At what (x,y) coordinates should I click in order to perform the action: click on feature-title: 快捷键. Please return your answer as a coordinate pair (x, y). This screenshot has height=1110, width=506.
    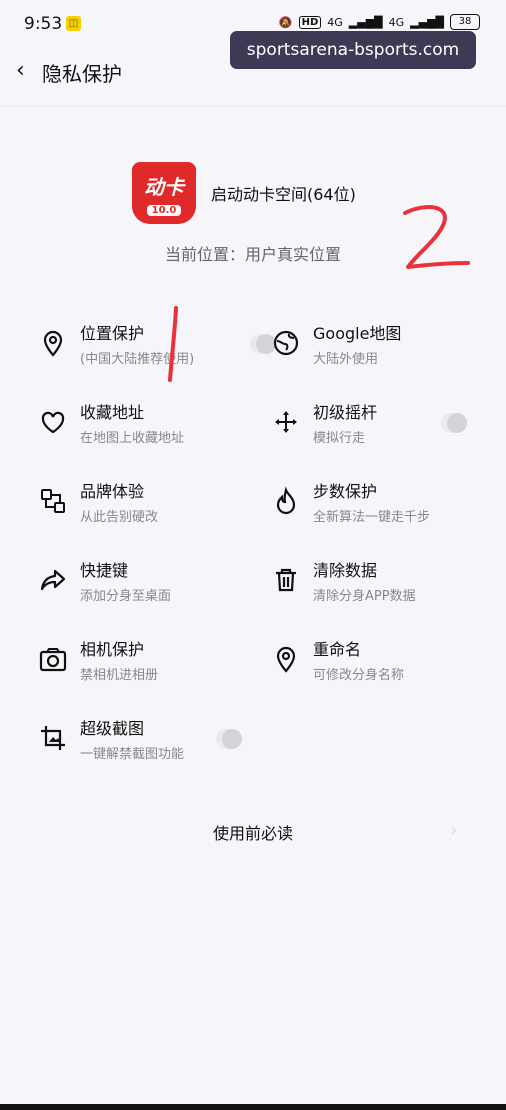
    Looking at the image, I should click on (104, 570).